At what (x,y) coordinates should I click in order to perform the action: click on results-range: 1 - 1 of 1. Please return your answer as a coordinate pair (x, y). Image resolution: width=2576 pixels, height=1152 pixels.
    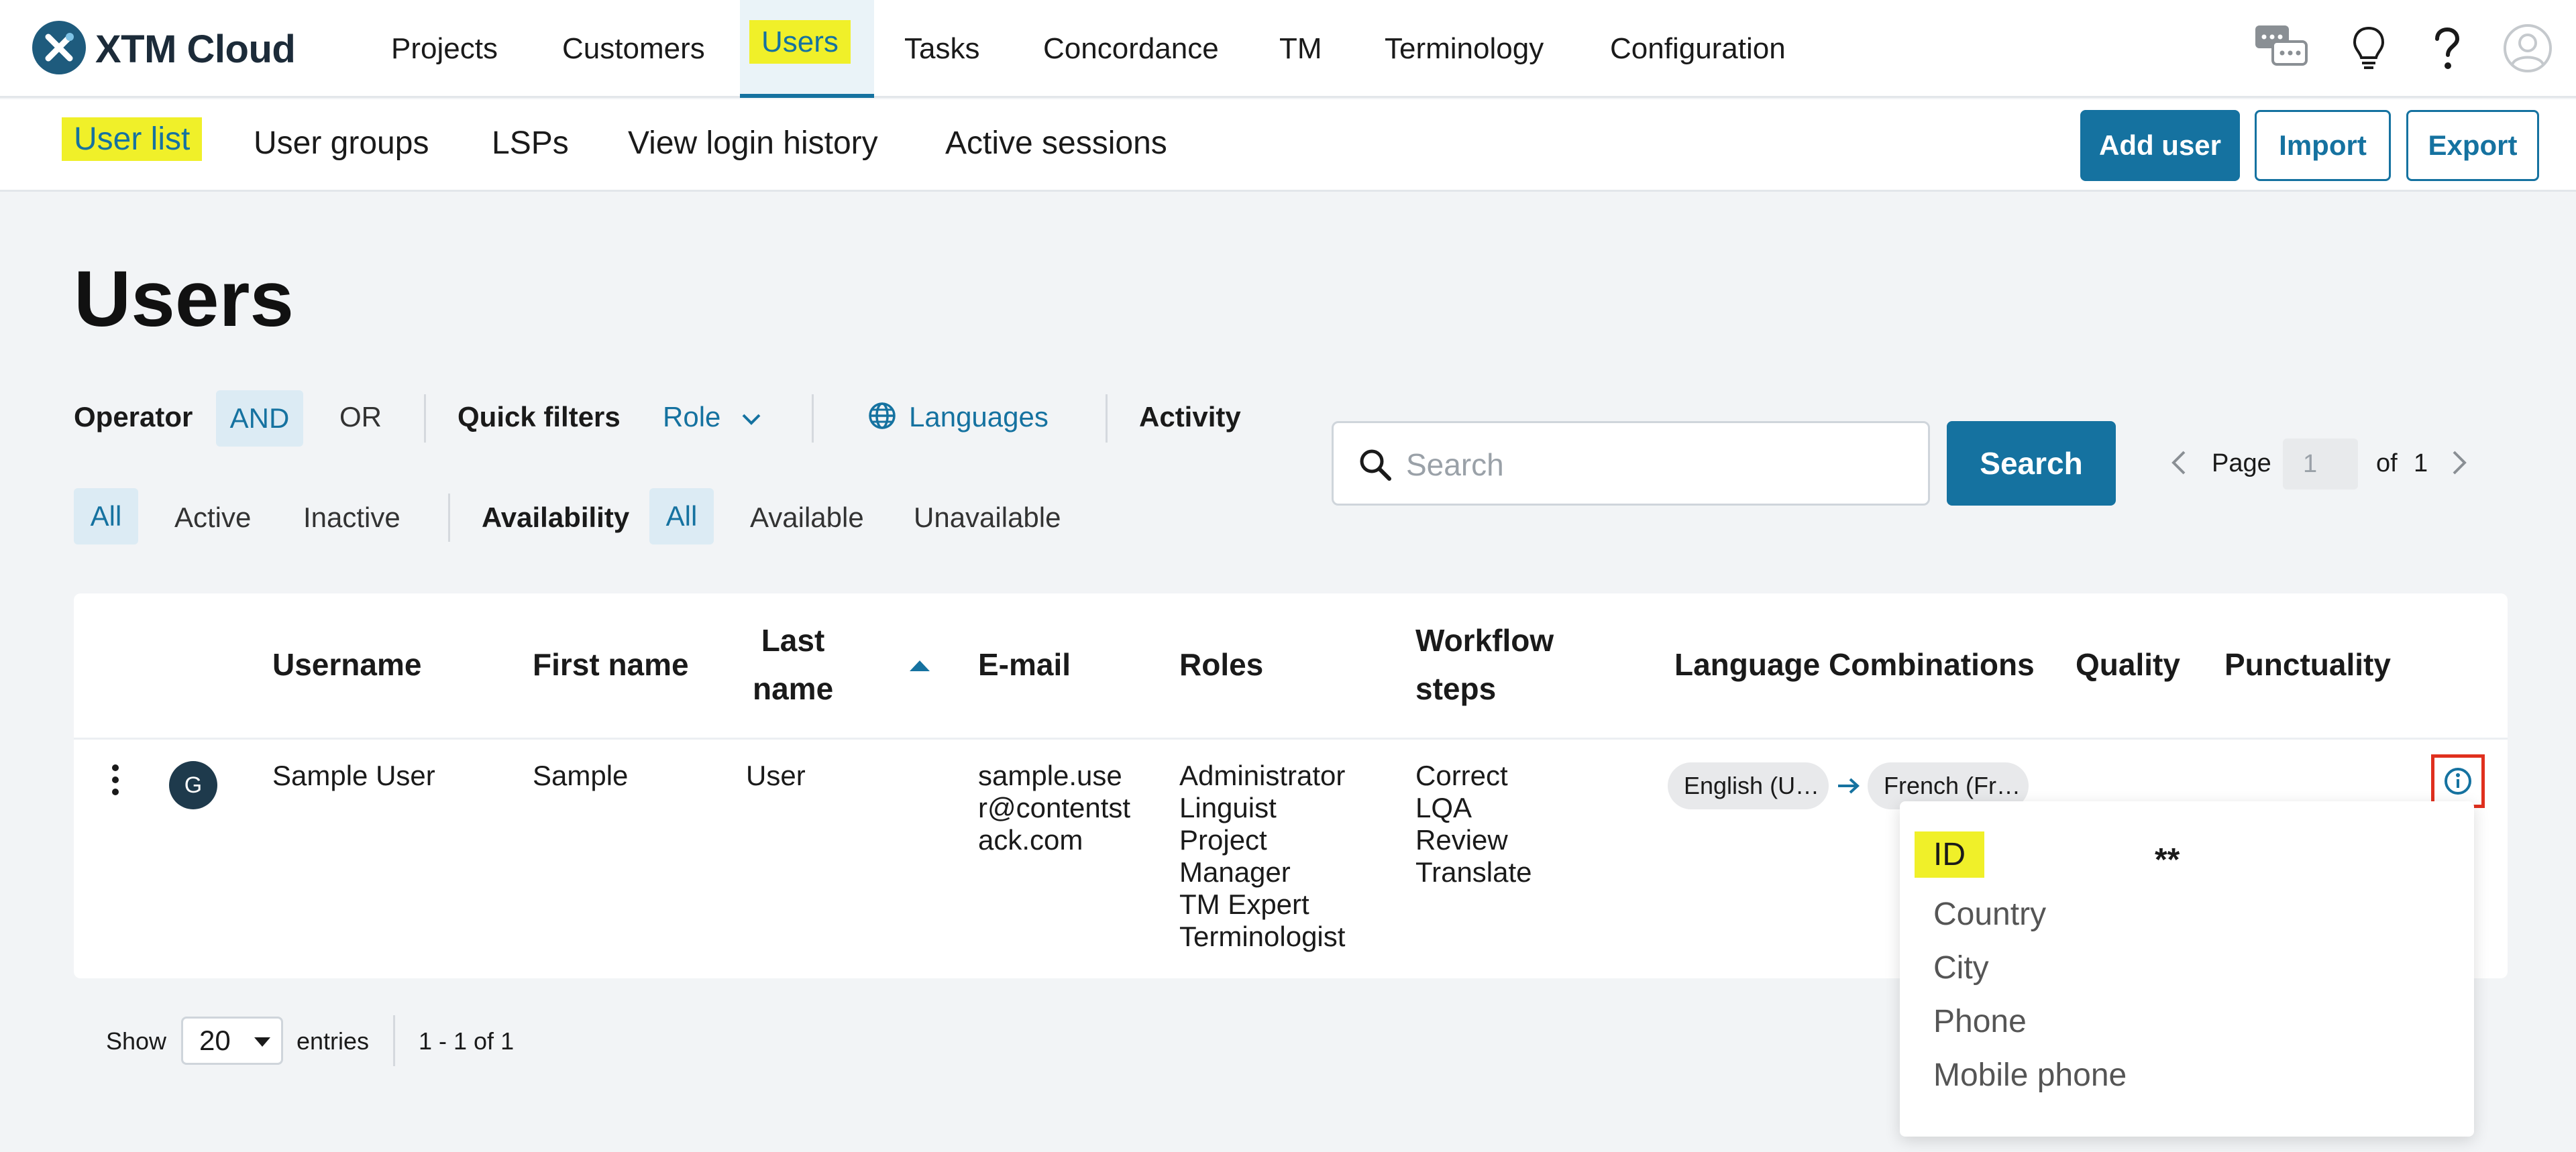
    Looking at the image, I should click on (467, 1041).